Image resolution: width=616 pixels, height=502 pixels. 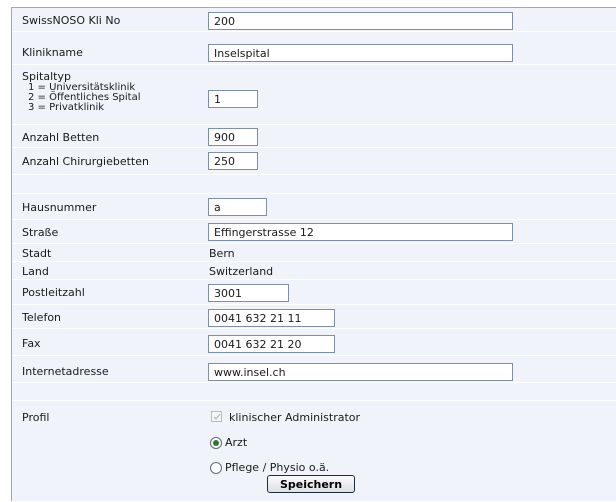 I want to click on betten-label: Anzahl Betten, so click(x=61, y=137).